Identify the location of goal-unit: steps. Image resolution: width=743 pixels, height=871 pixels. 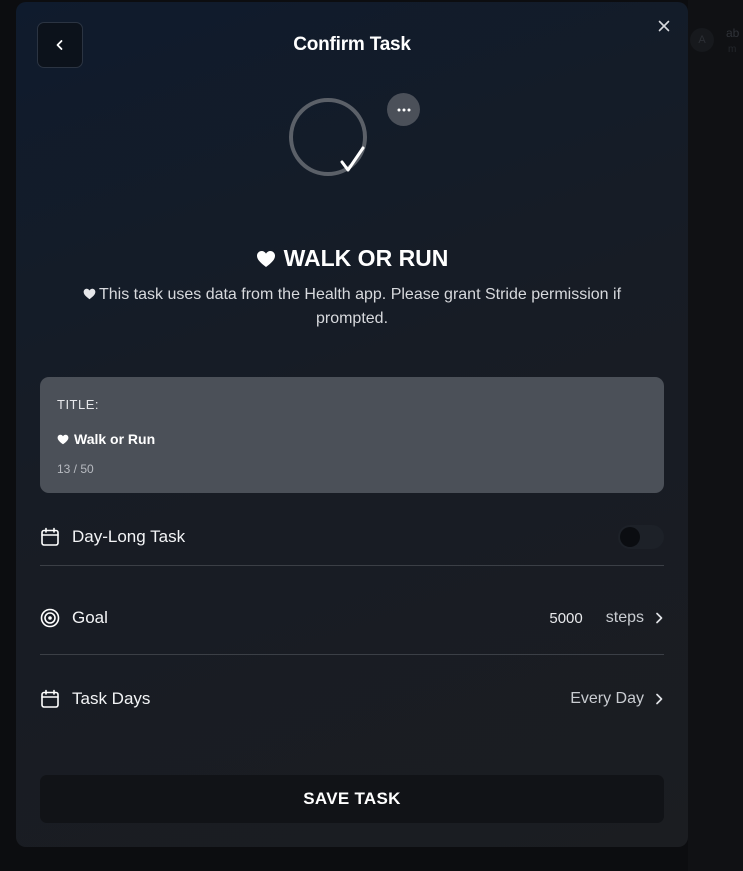
(624, 617).